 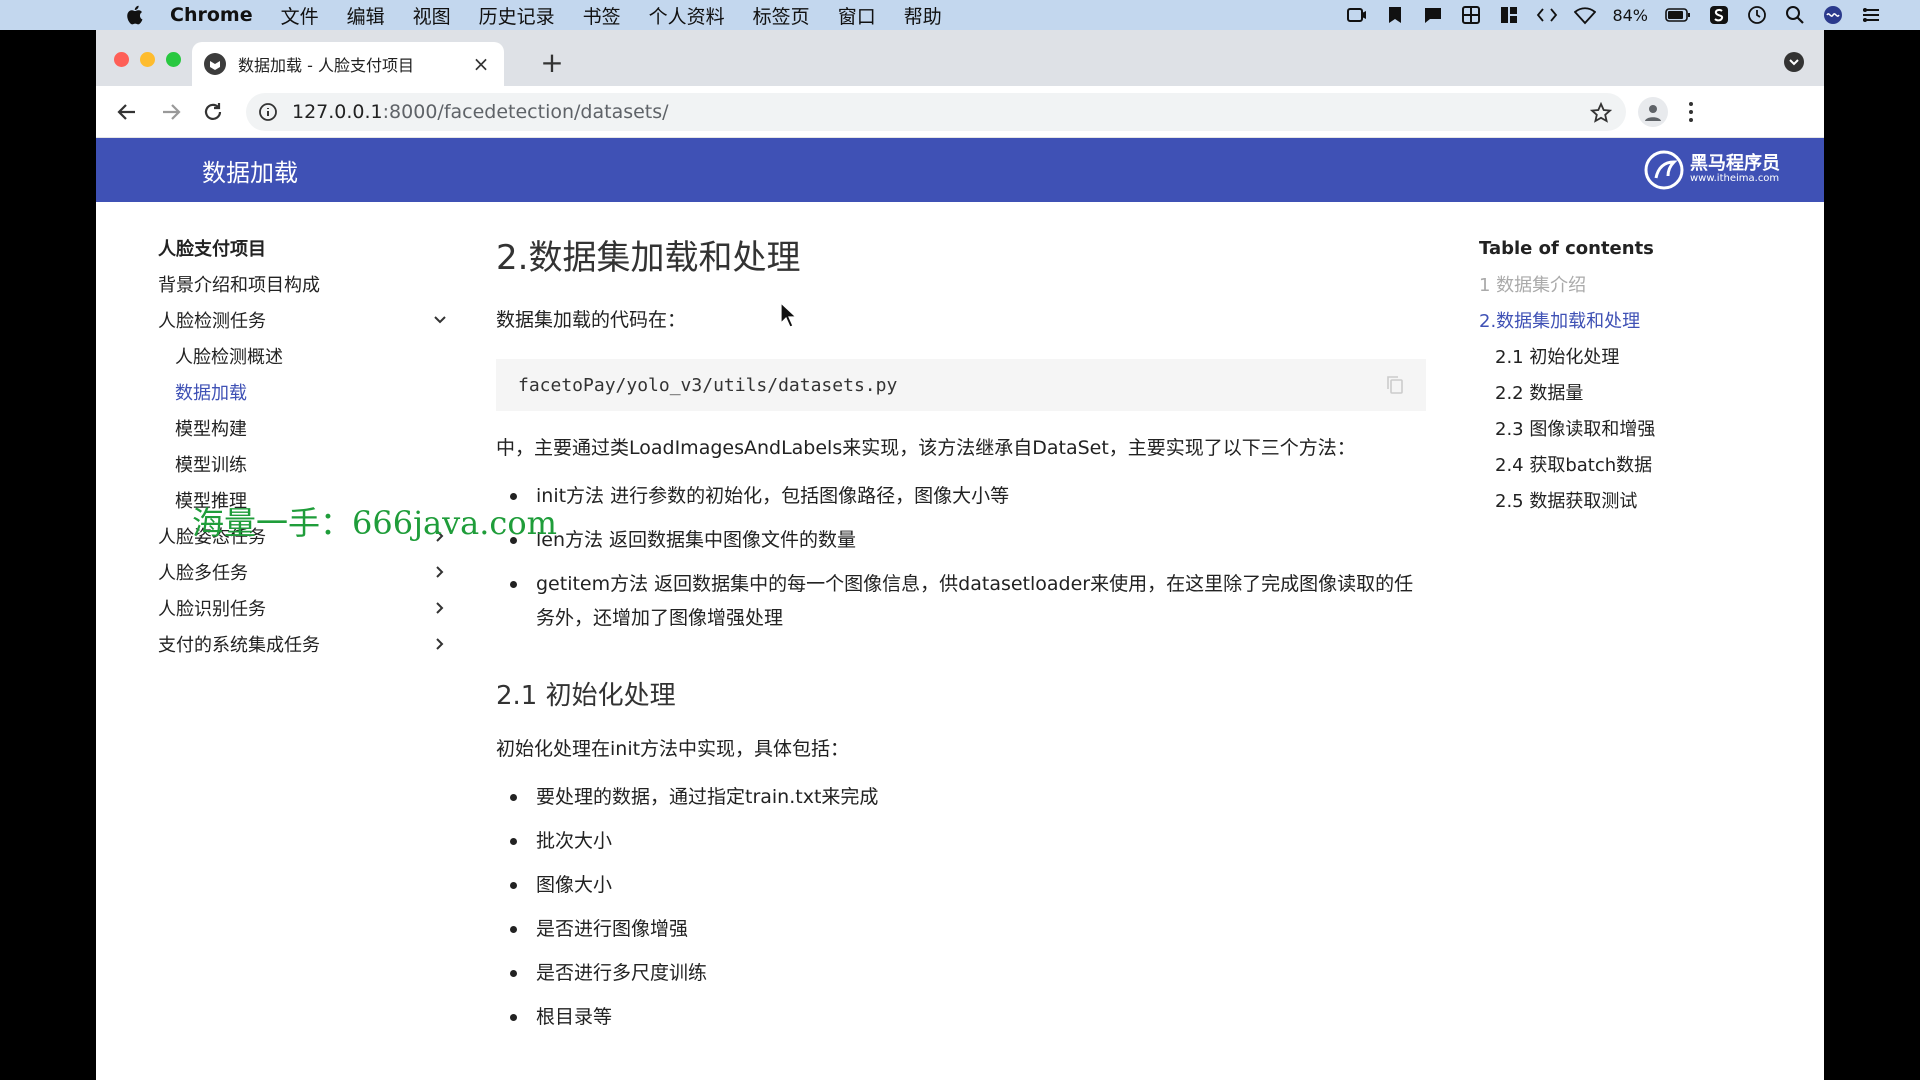 I want to click on menu-edit: 编辑, so click(x=366, y=15).